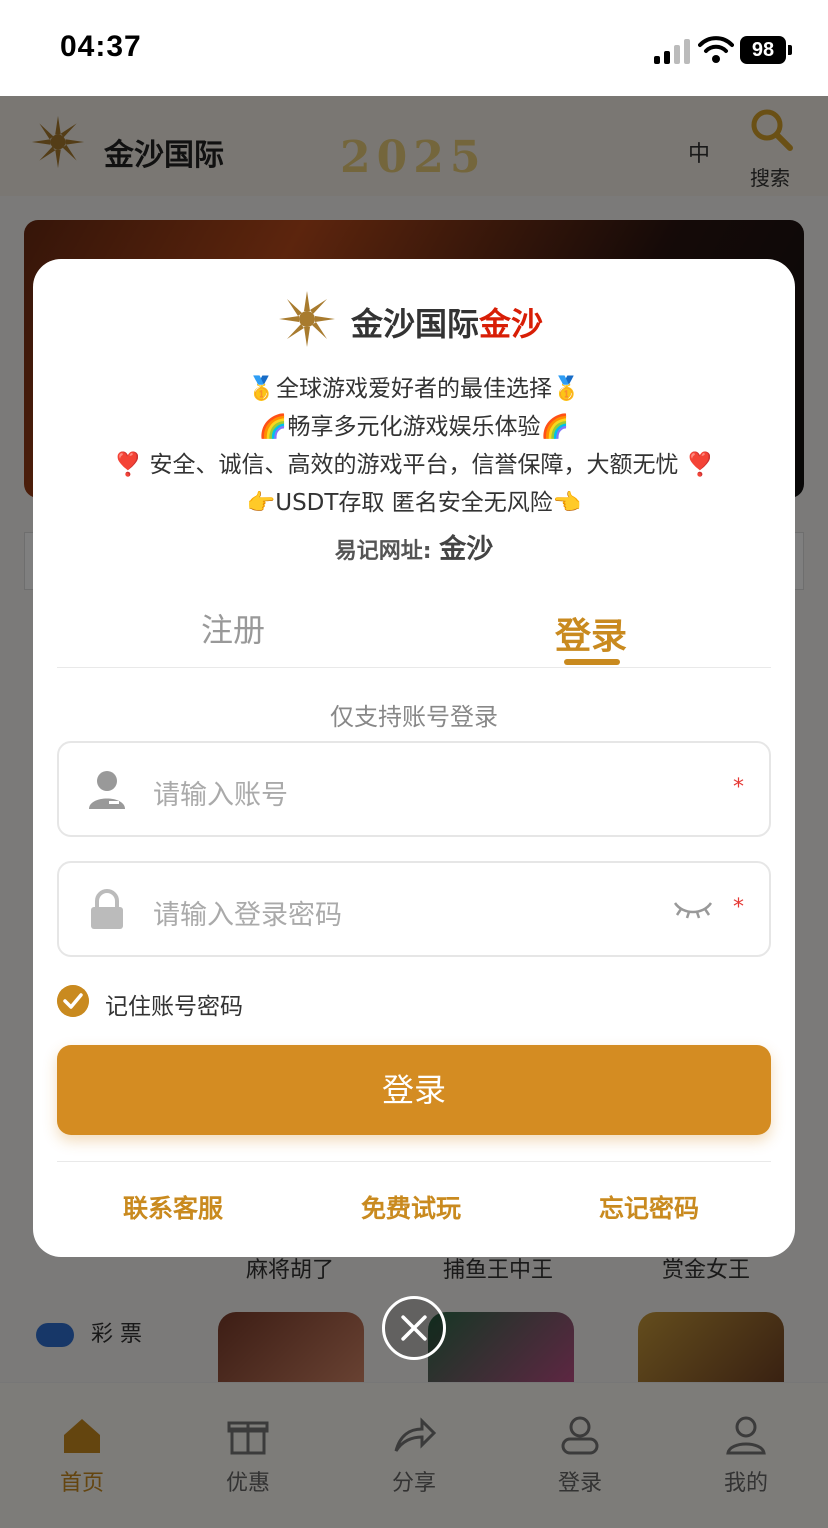  Describe the element at coordinates (672, 51) in the screenshot. I see `cellular-signal-icon` at that location.